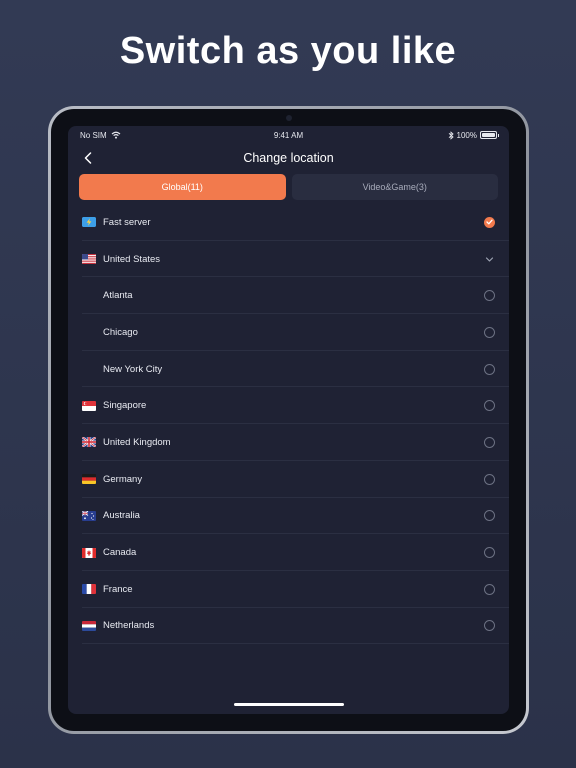 The height and width of the screenshot is (768, 576). What do you see at coordinates (89, 442) in the screenshot?
I see `uk-flag-icon` at bounding box center [89, 442].